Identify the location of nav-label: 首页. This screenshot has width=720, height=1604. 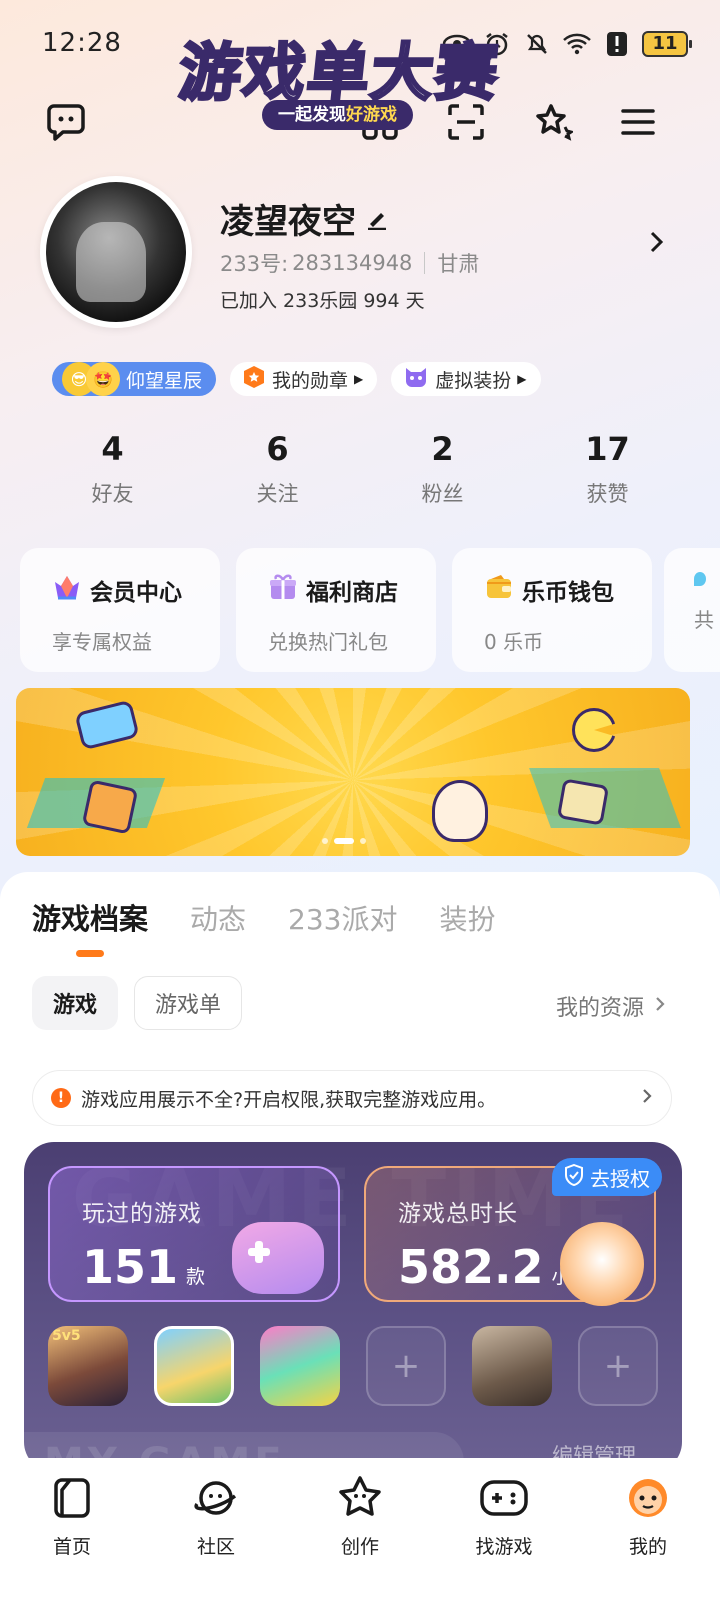
(71, 1547).